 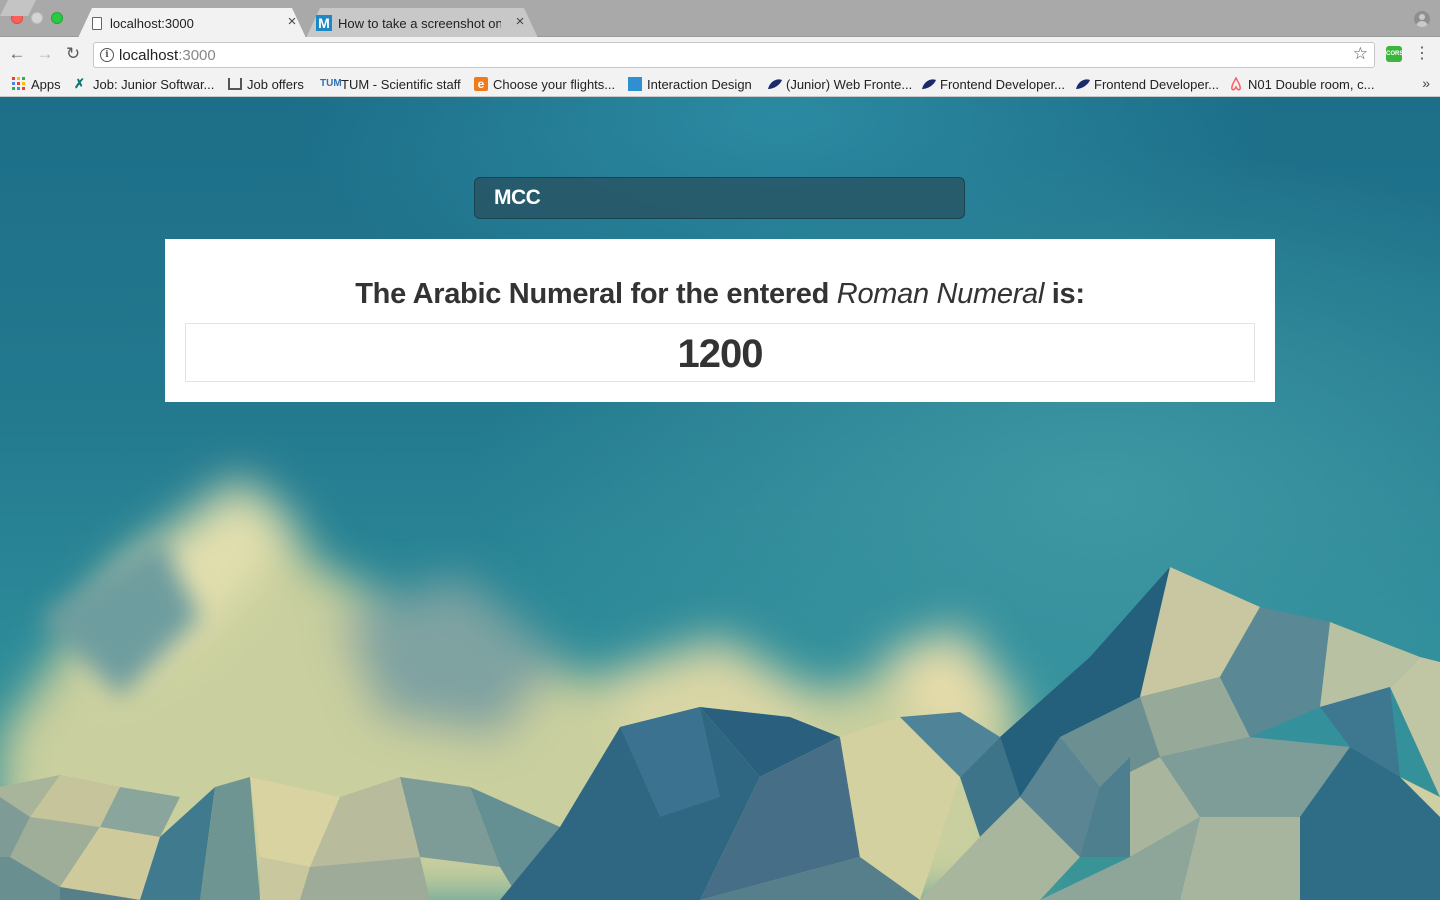 What do you see at coordinates (45, 54) in the screenshot?
I see `forward-arrow-icon: →` at bounding box center [45, 54].